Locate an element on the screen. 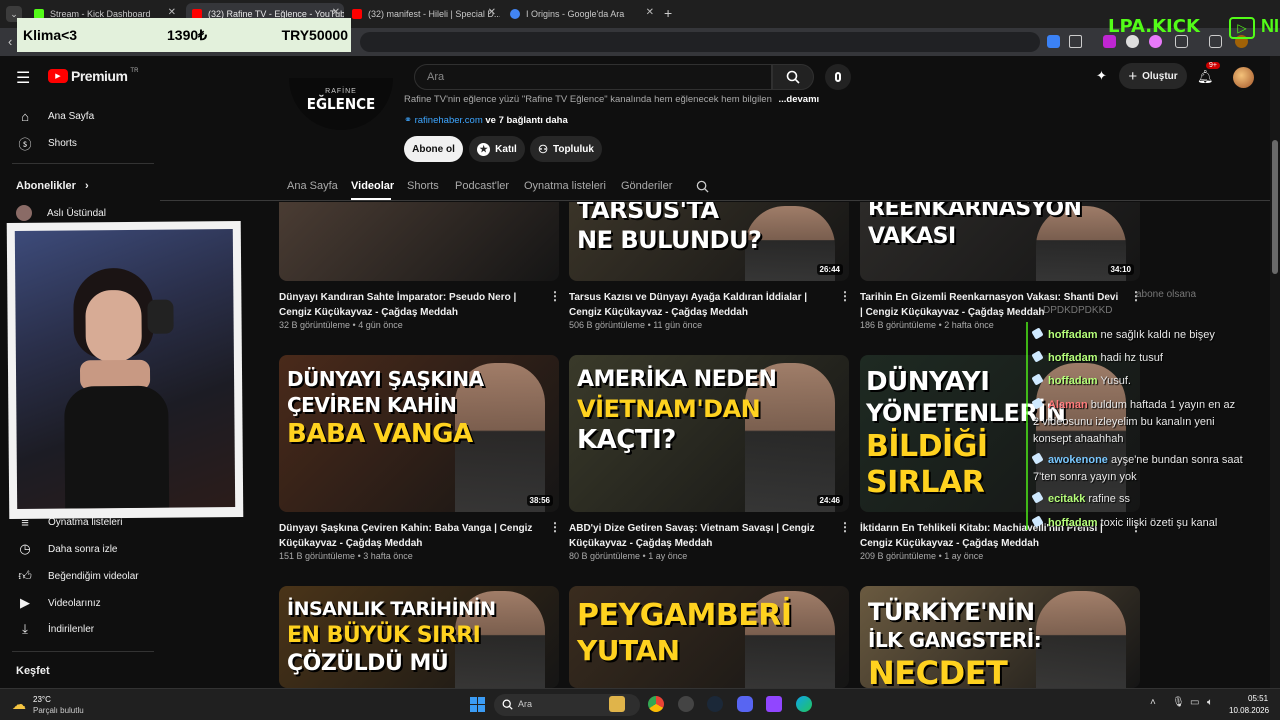  video-thumbnail: REENKARNASYON VAKASI 34:10 is located at coordinates (1000, 241).